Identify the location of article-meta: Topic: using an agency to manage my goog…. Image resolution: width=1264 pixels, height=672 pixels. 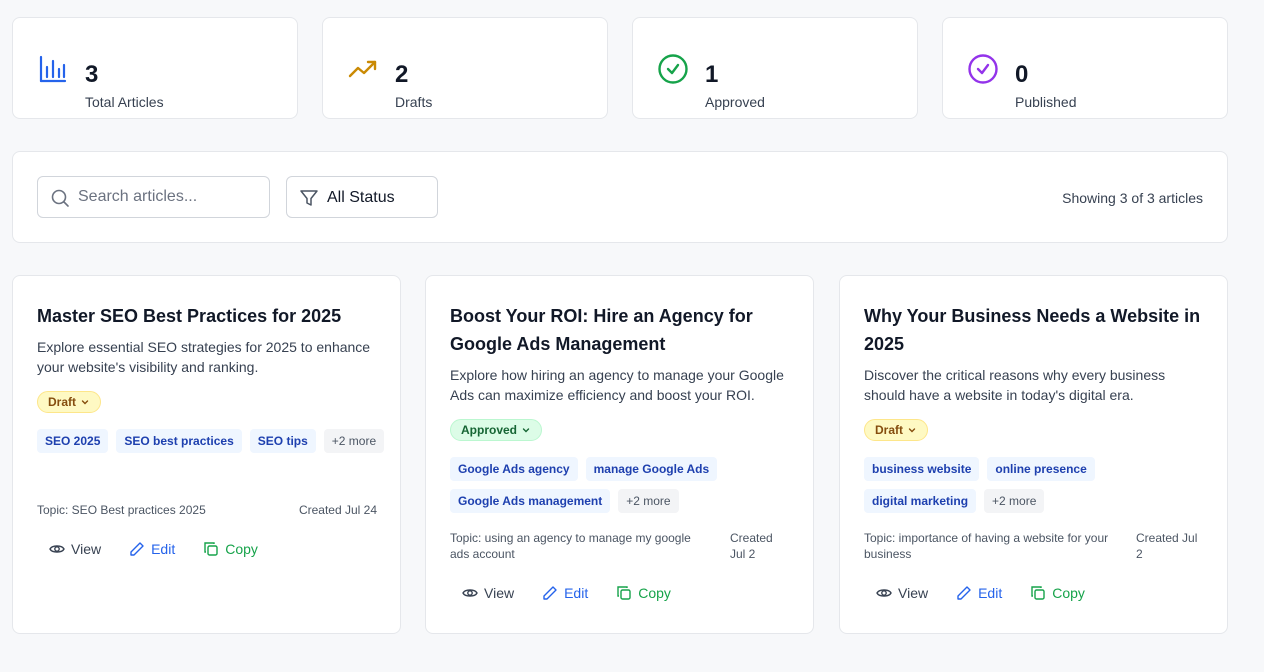
(620, 546).